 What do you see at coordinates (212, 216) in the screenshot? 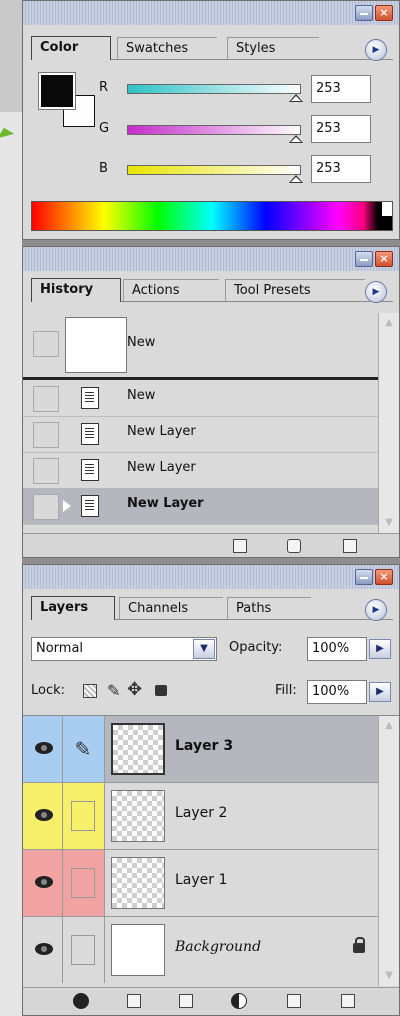
I see `color-spectrum-bar` at bounding box center [212, 216].